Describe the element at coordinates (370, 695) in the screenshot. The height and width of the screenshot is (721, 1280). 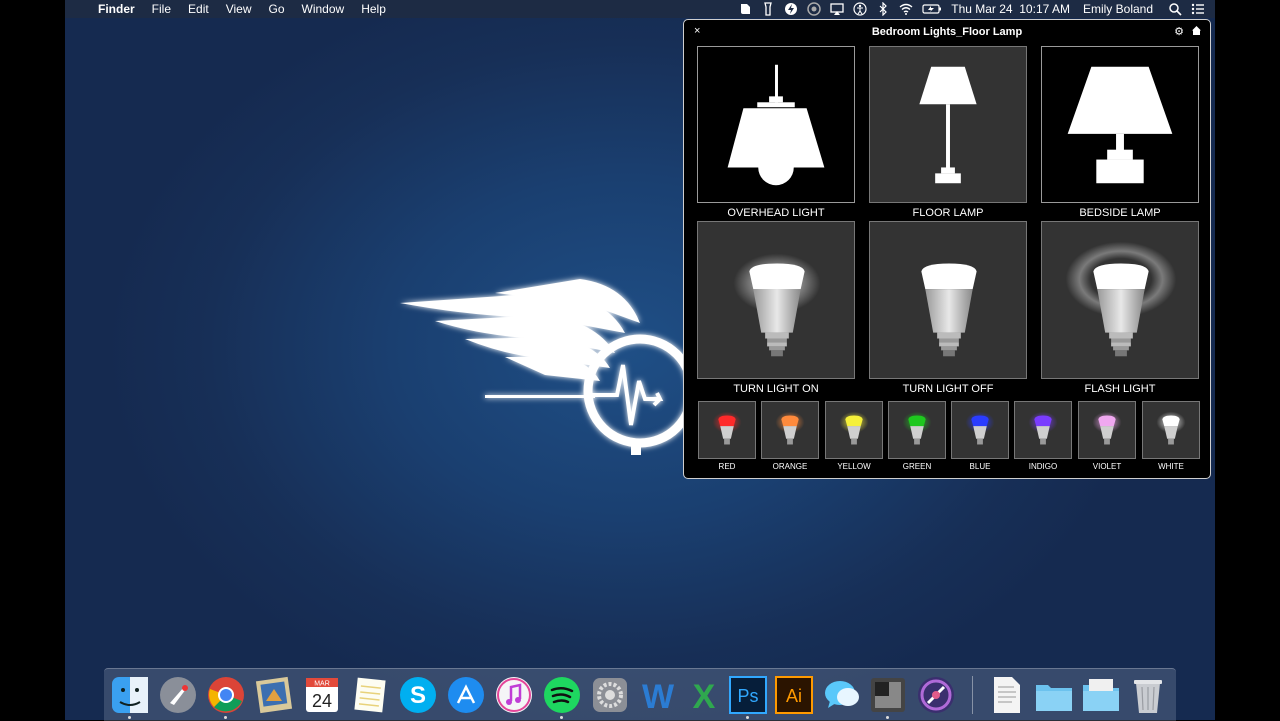
I see `notes-icon` at that location.